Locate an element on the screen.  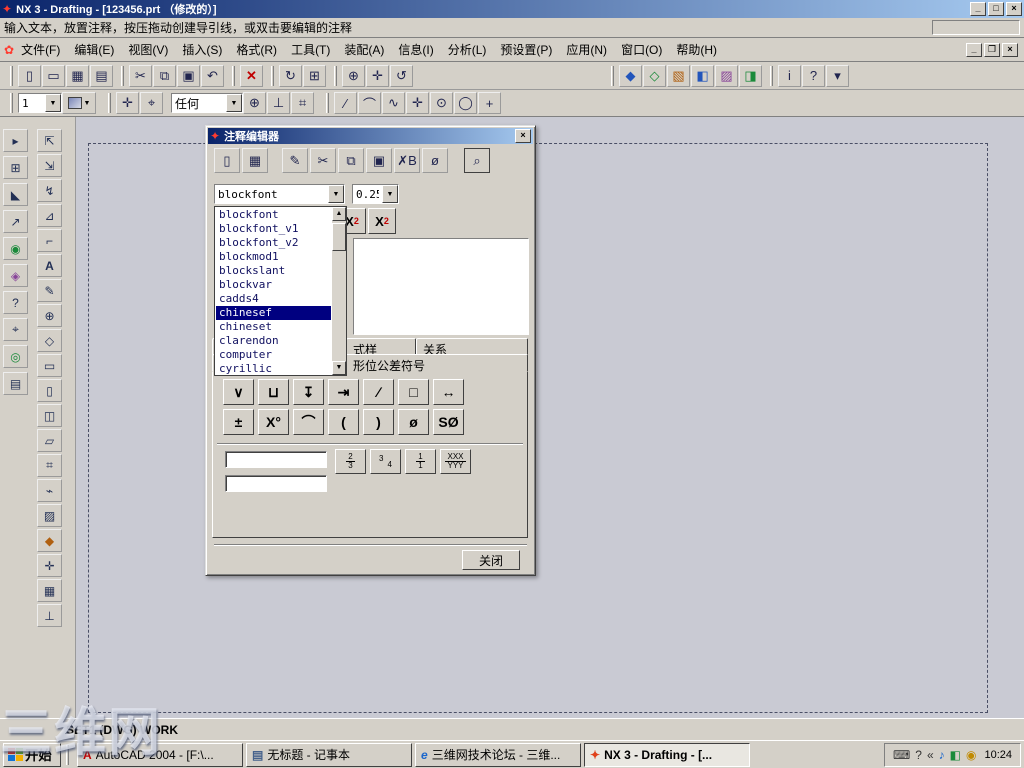
draft-tool-17-icon: ◆ is located at coordinates (49, 540).